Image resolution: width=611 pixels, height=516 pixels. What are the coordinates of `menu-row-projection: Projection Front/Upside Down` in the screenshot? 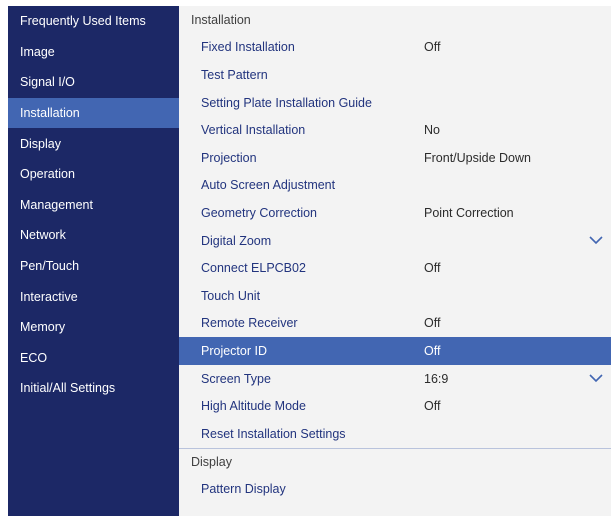 It's located at (395, 158).